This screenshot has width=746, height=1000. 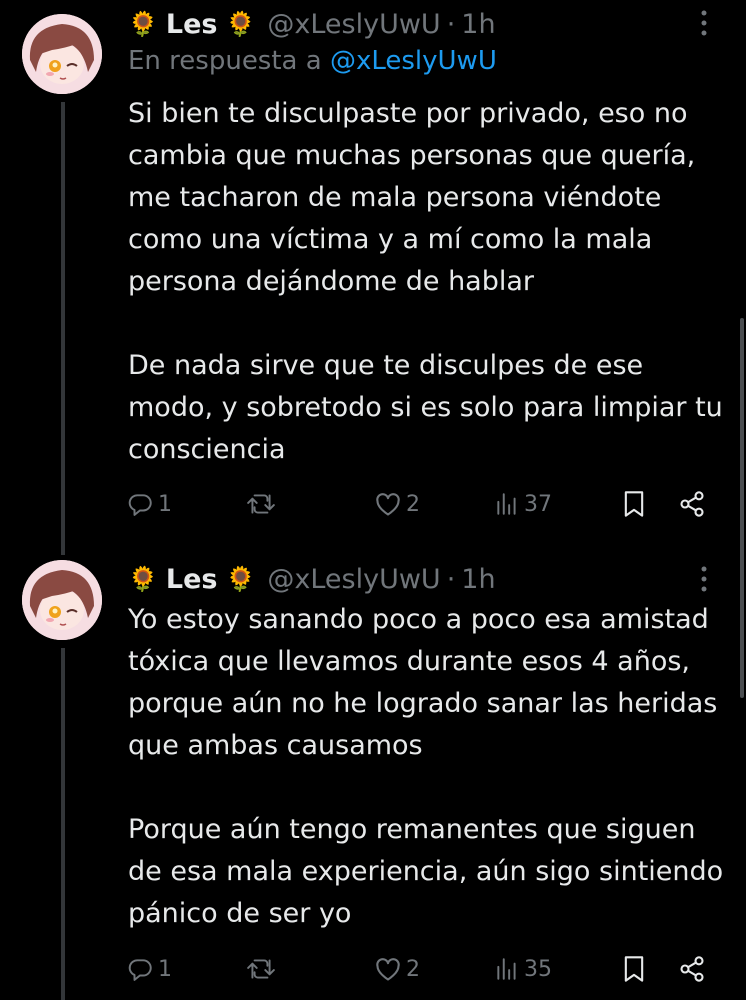 I want to click on views-button: 37, so click(x=523, y=504).